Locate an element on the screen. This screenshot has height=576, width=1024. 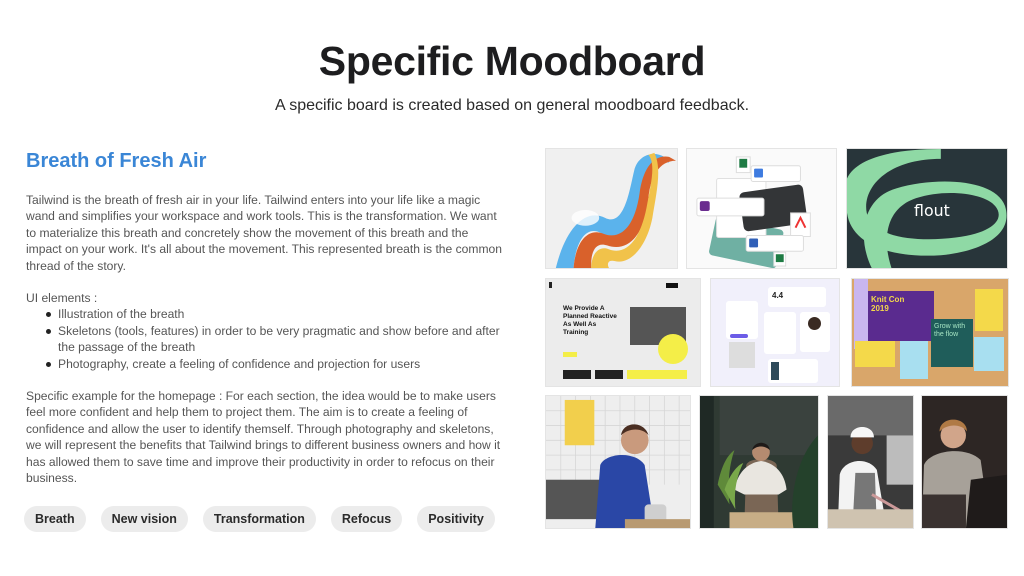
nav-button is located at coordinates (672, 285).